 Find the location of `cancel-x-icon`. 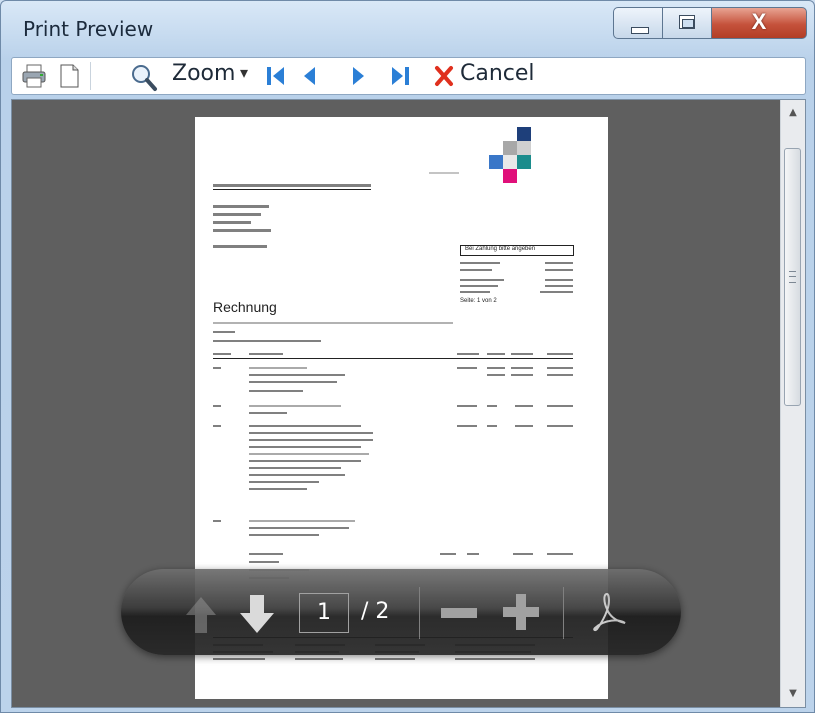

cancel-x-icon is located at coordinates (444, 76).